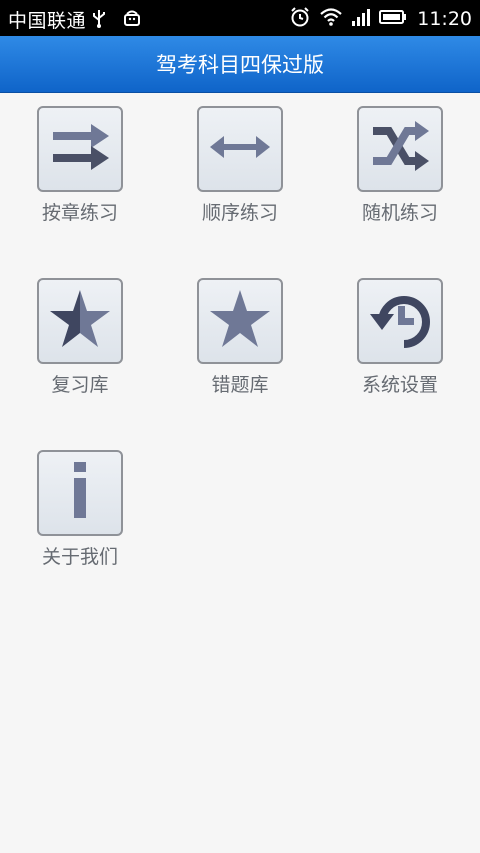  What do you see at coordinates (79, 557) in the screenshot?
I see `menu-item-label: 关于我们` at bounding box center [79, 557].